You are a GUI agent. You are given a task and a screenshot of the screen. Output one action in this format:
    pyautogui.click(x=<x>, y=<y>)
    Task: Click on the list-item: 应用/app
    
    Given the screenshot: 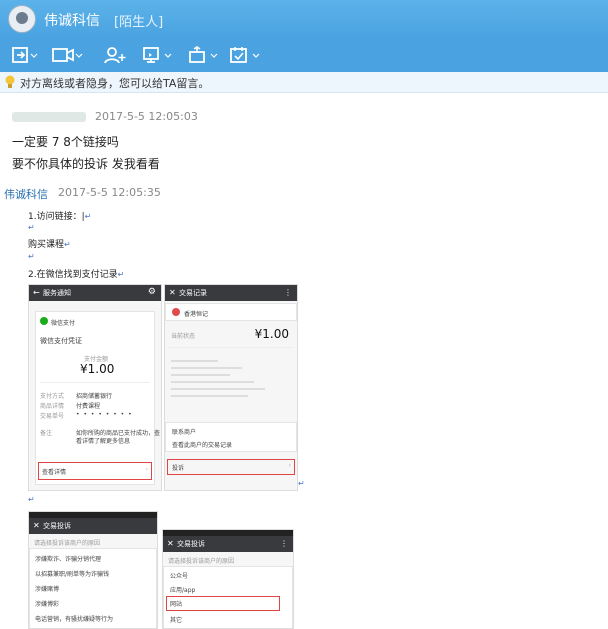 What is the action you would take?
    pyautogui.click(x=183, y=590)
    